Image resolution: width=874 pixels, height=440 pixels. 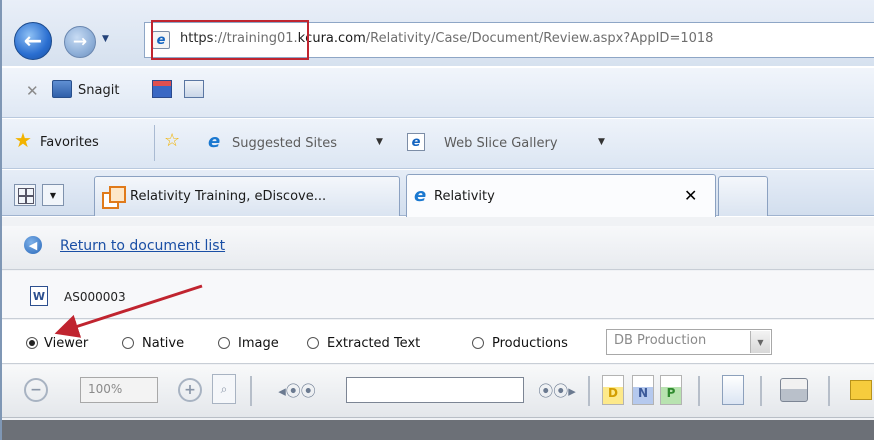 What do you see at coordinates (105, 389) in the screenshot?
I see `zoom-level-value: 100%` at bounding box center [105, 389].